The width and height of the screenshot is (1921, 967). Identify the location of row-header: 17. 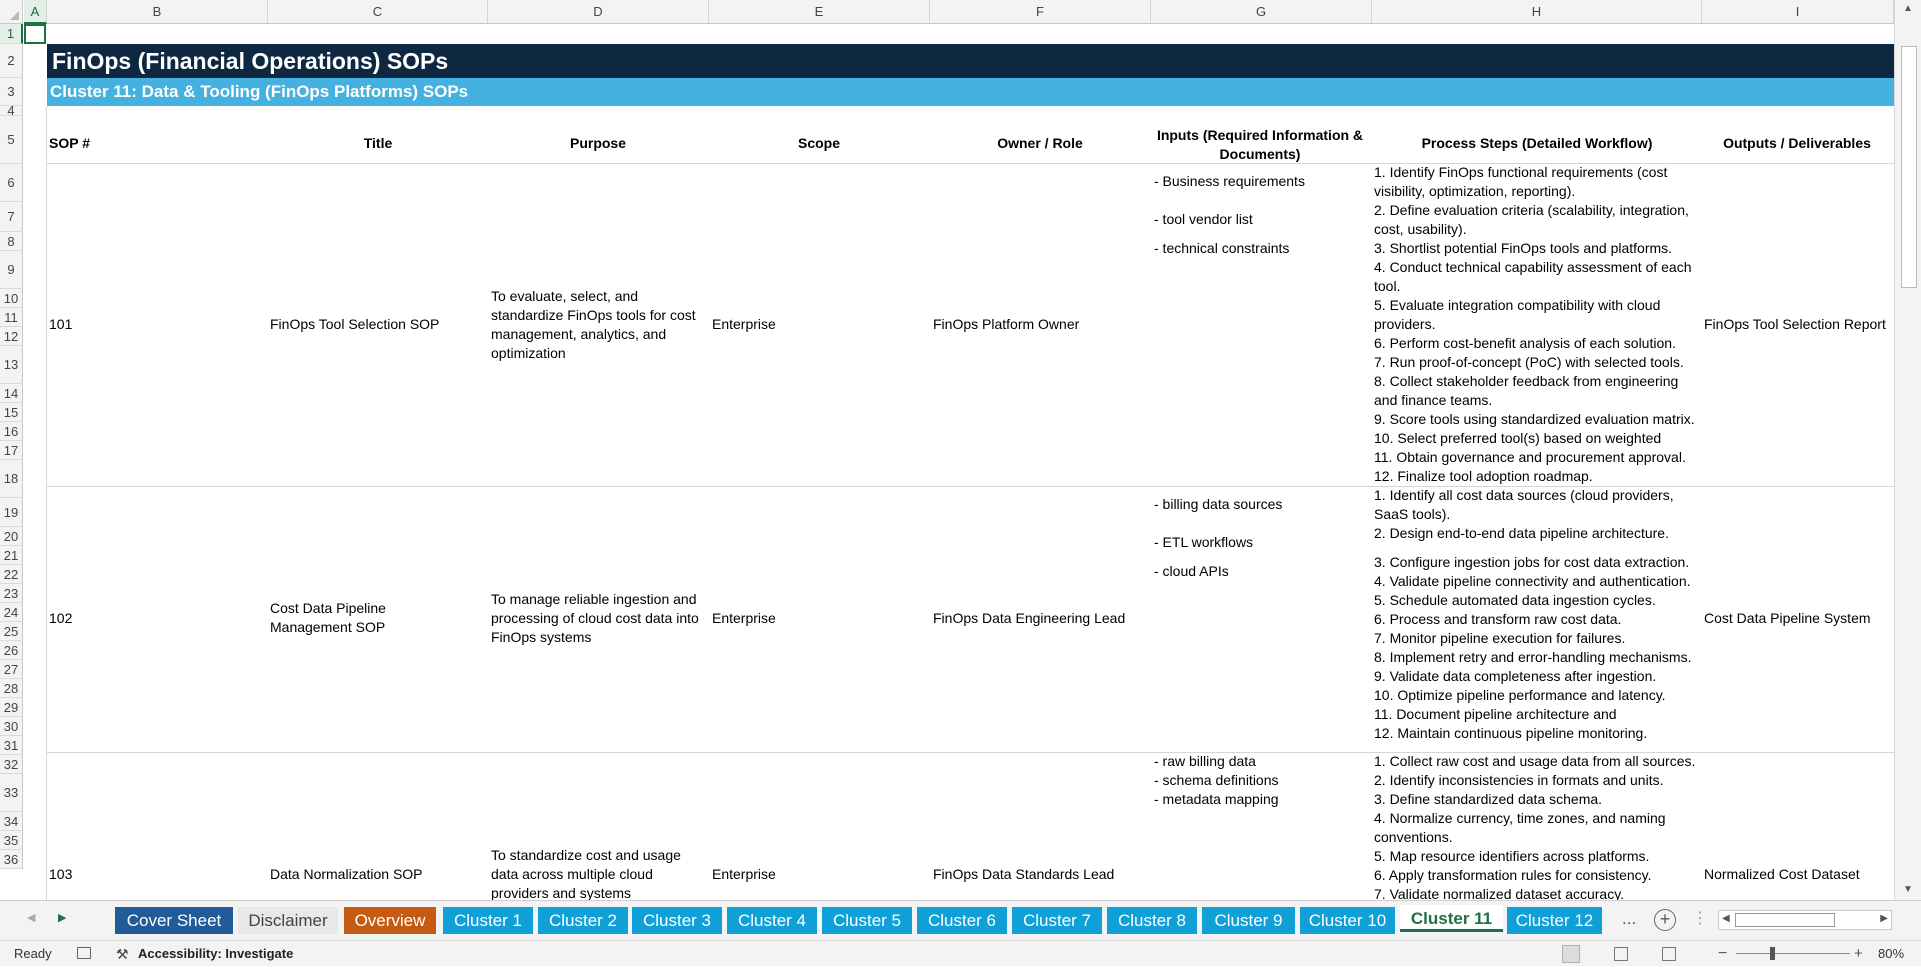
(11, 450).